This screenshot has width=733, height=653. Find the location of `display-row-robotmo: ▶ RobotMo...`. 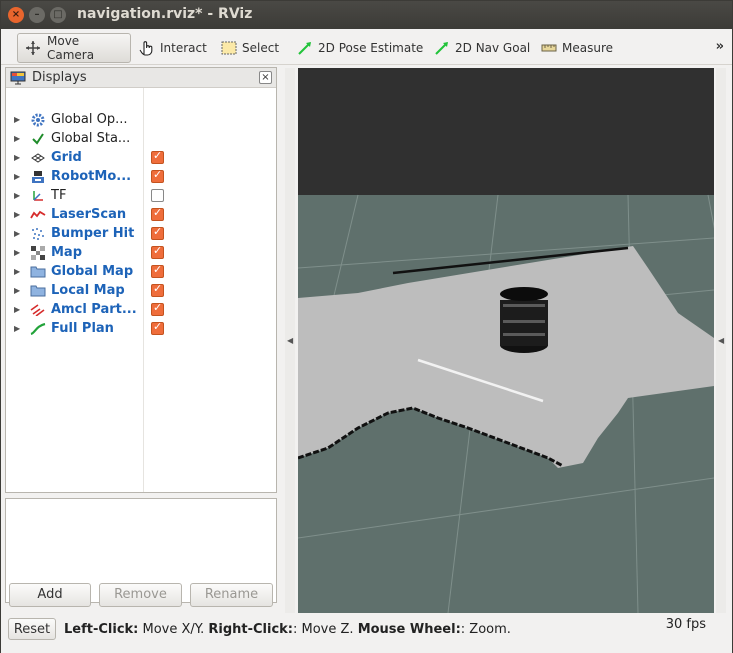

display-row-robotmo: ▶ RobotMo... is located at coordinates (141, 176).